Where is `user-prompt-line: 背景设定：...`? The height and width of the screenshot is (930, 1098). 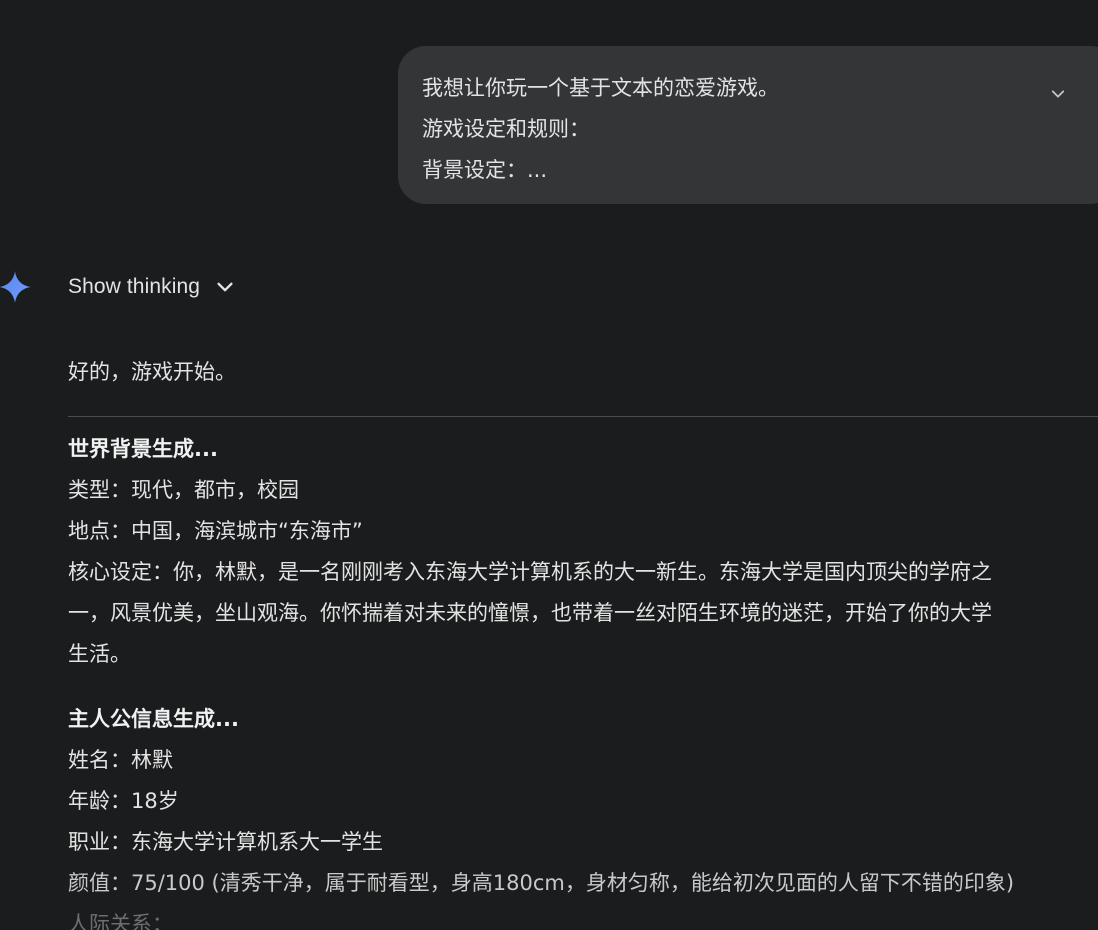
user-prompt-line: 背景设定：... is located at coordinates (485, 170).